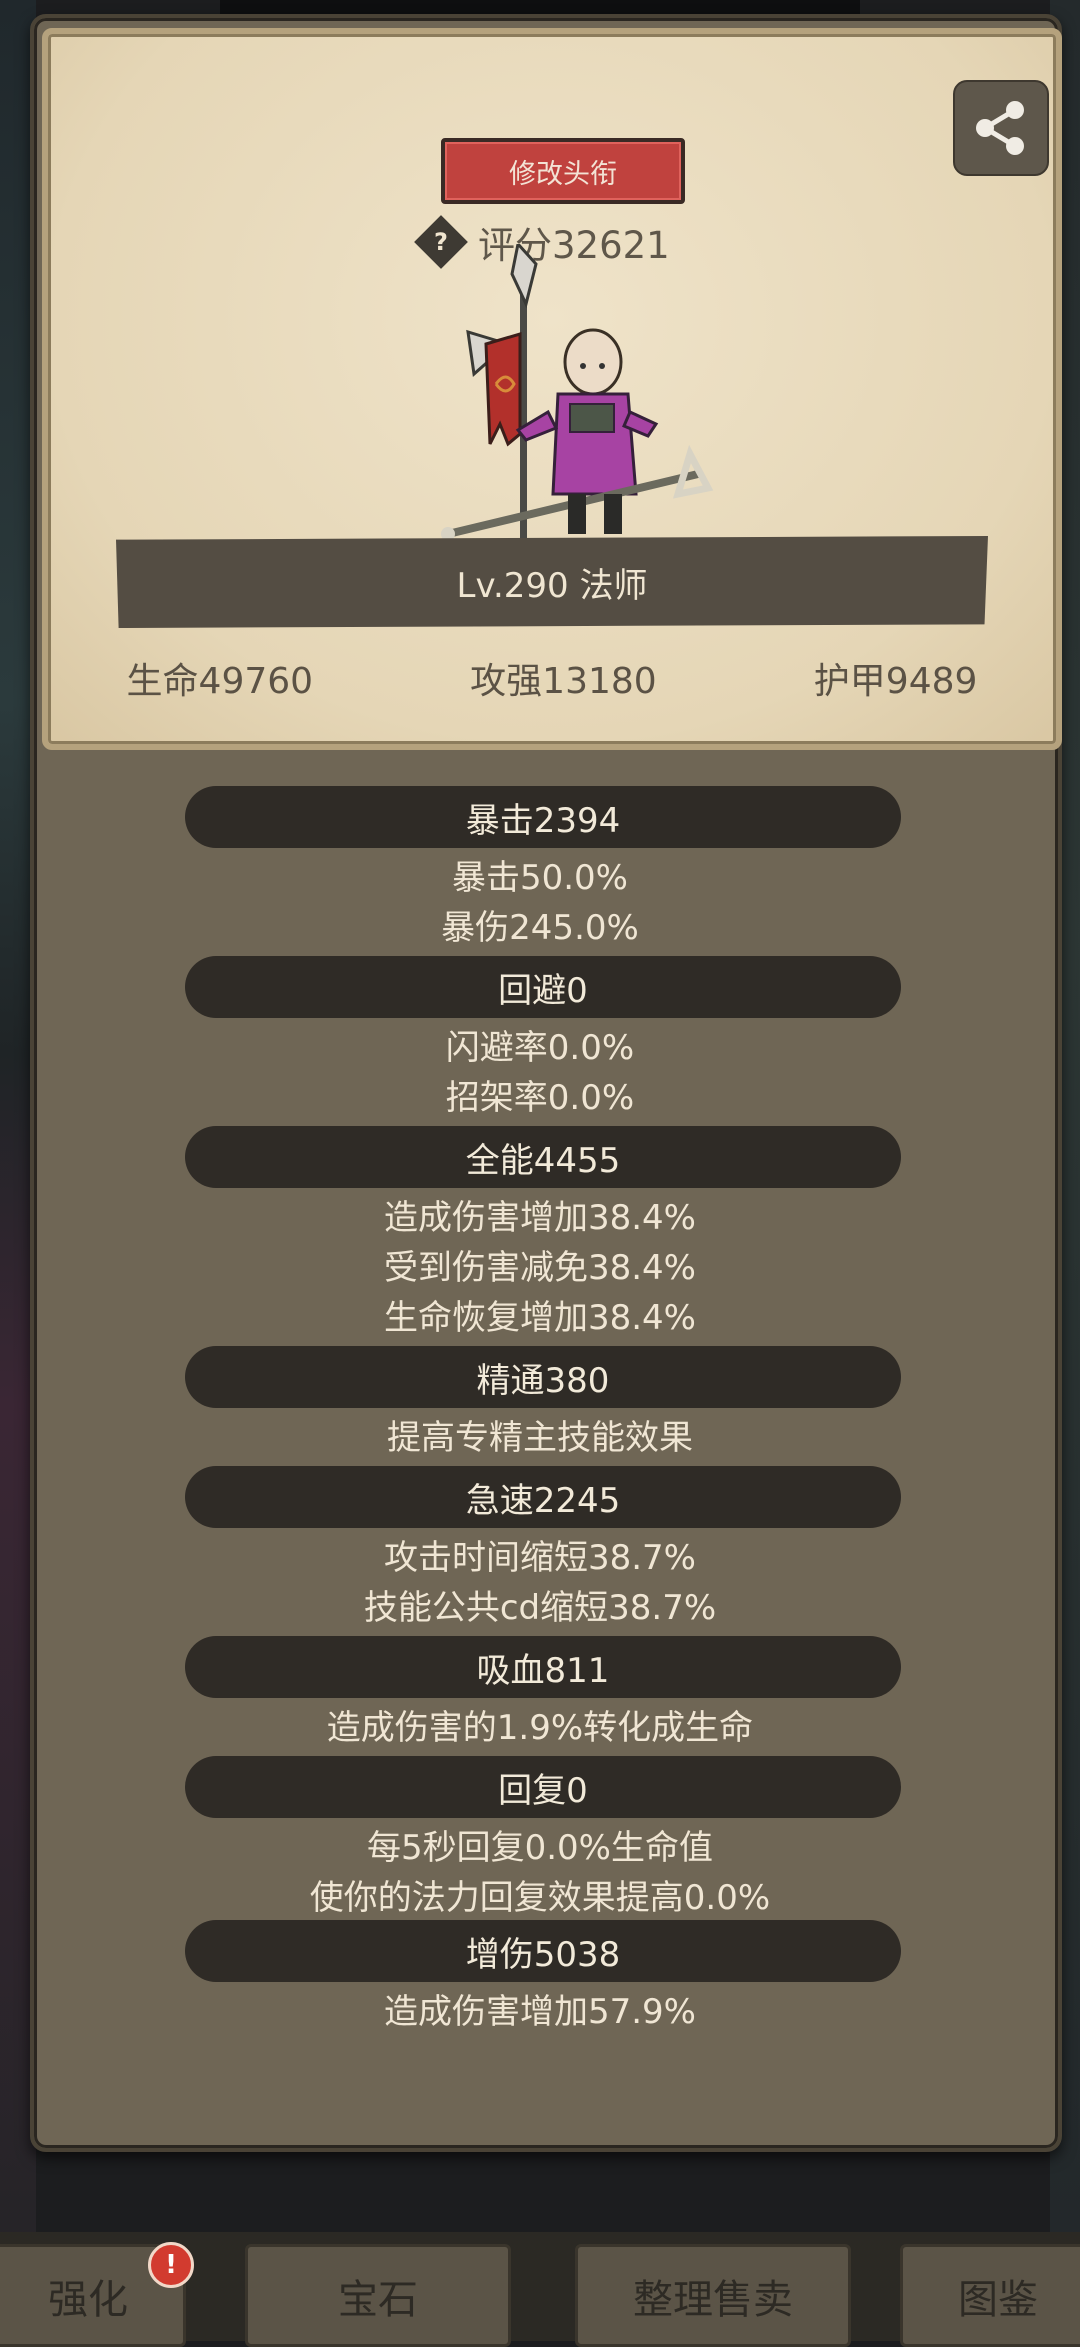  I want to click on armor-stat: 护甲9489, so click(895, 681).